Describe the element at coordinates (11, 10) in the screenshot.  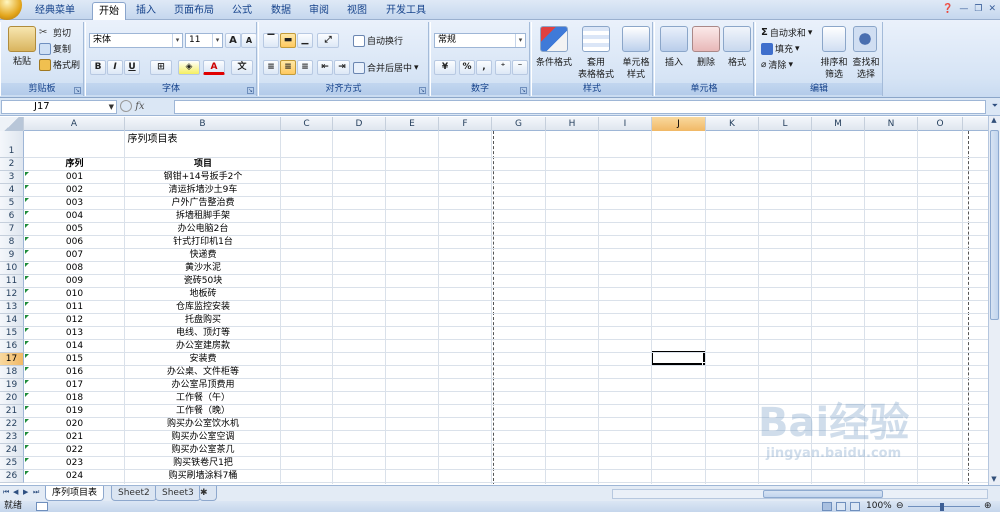
I see `office-button` at that location.